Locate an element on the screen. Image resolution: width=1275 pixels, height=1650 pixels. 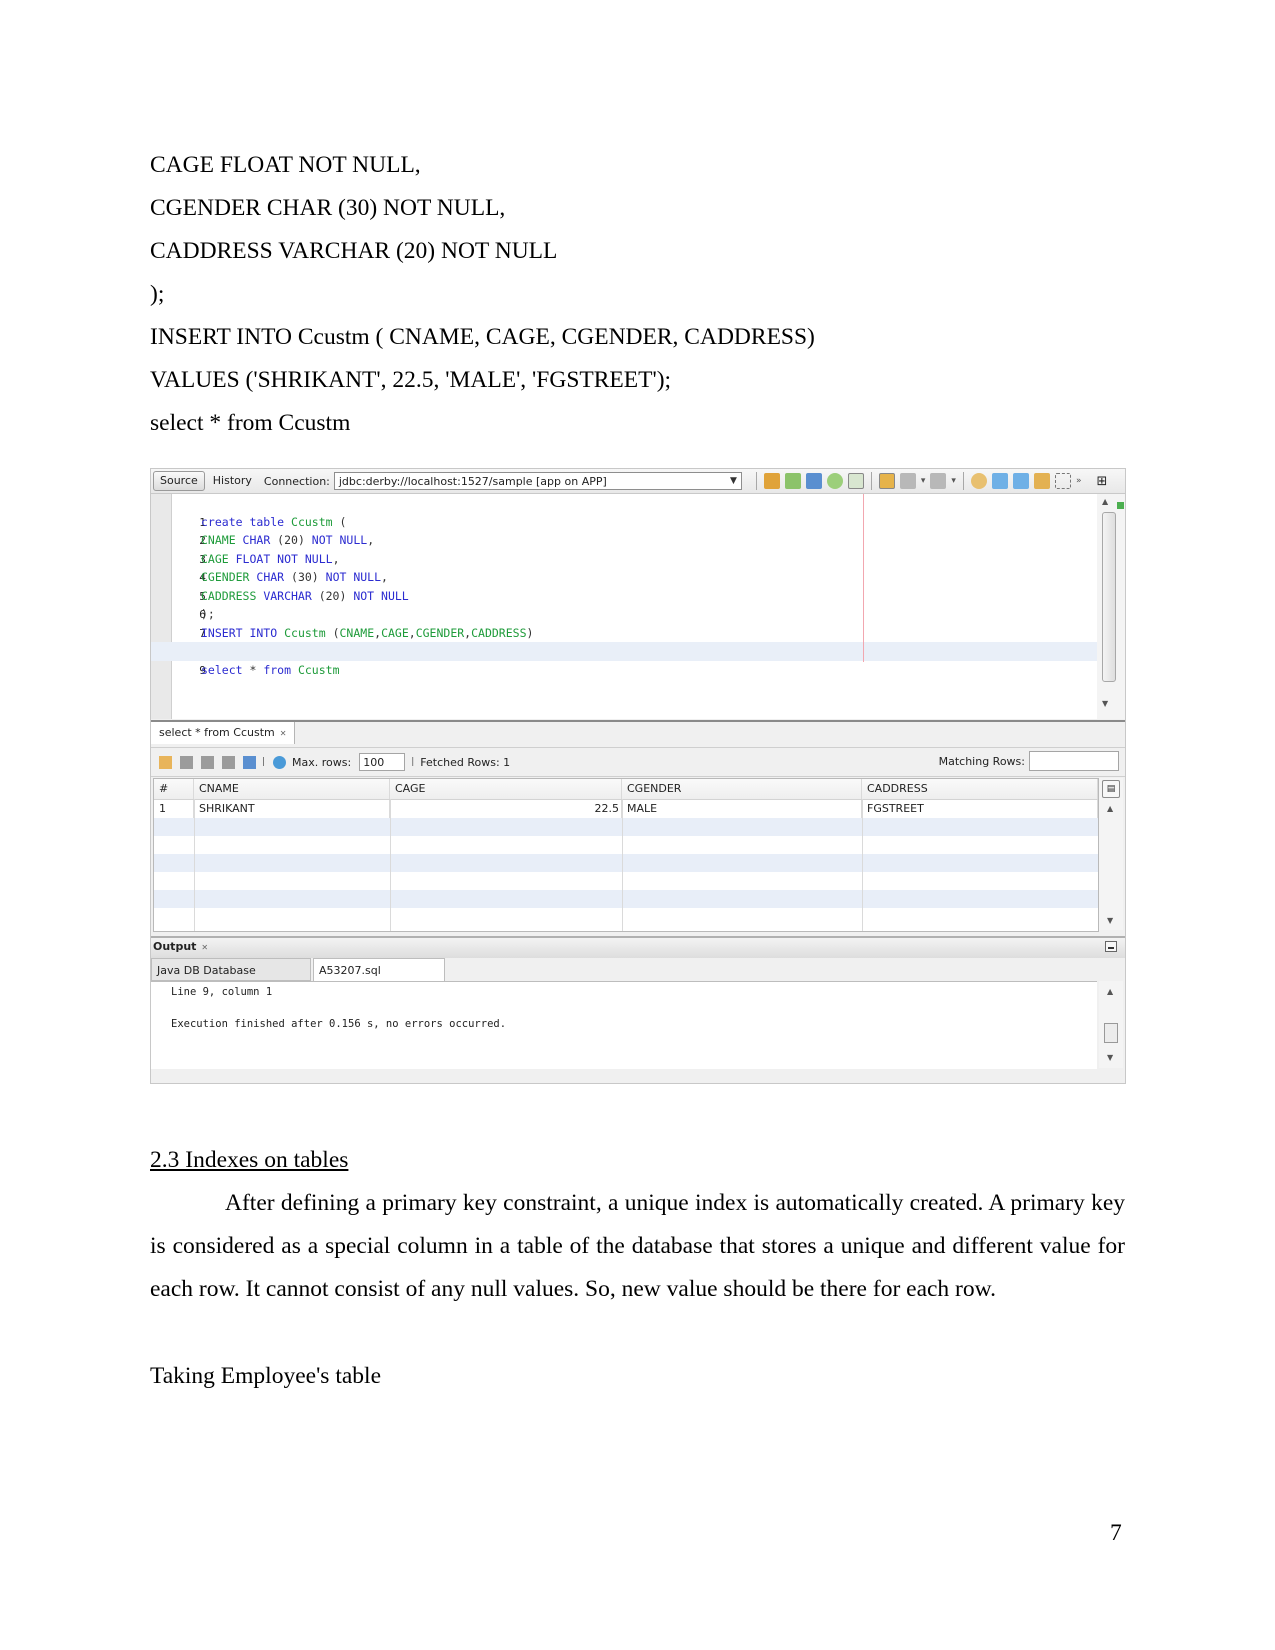
find-icon is located at coordinates (978, 481).